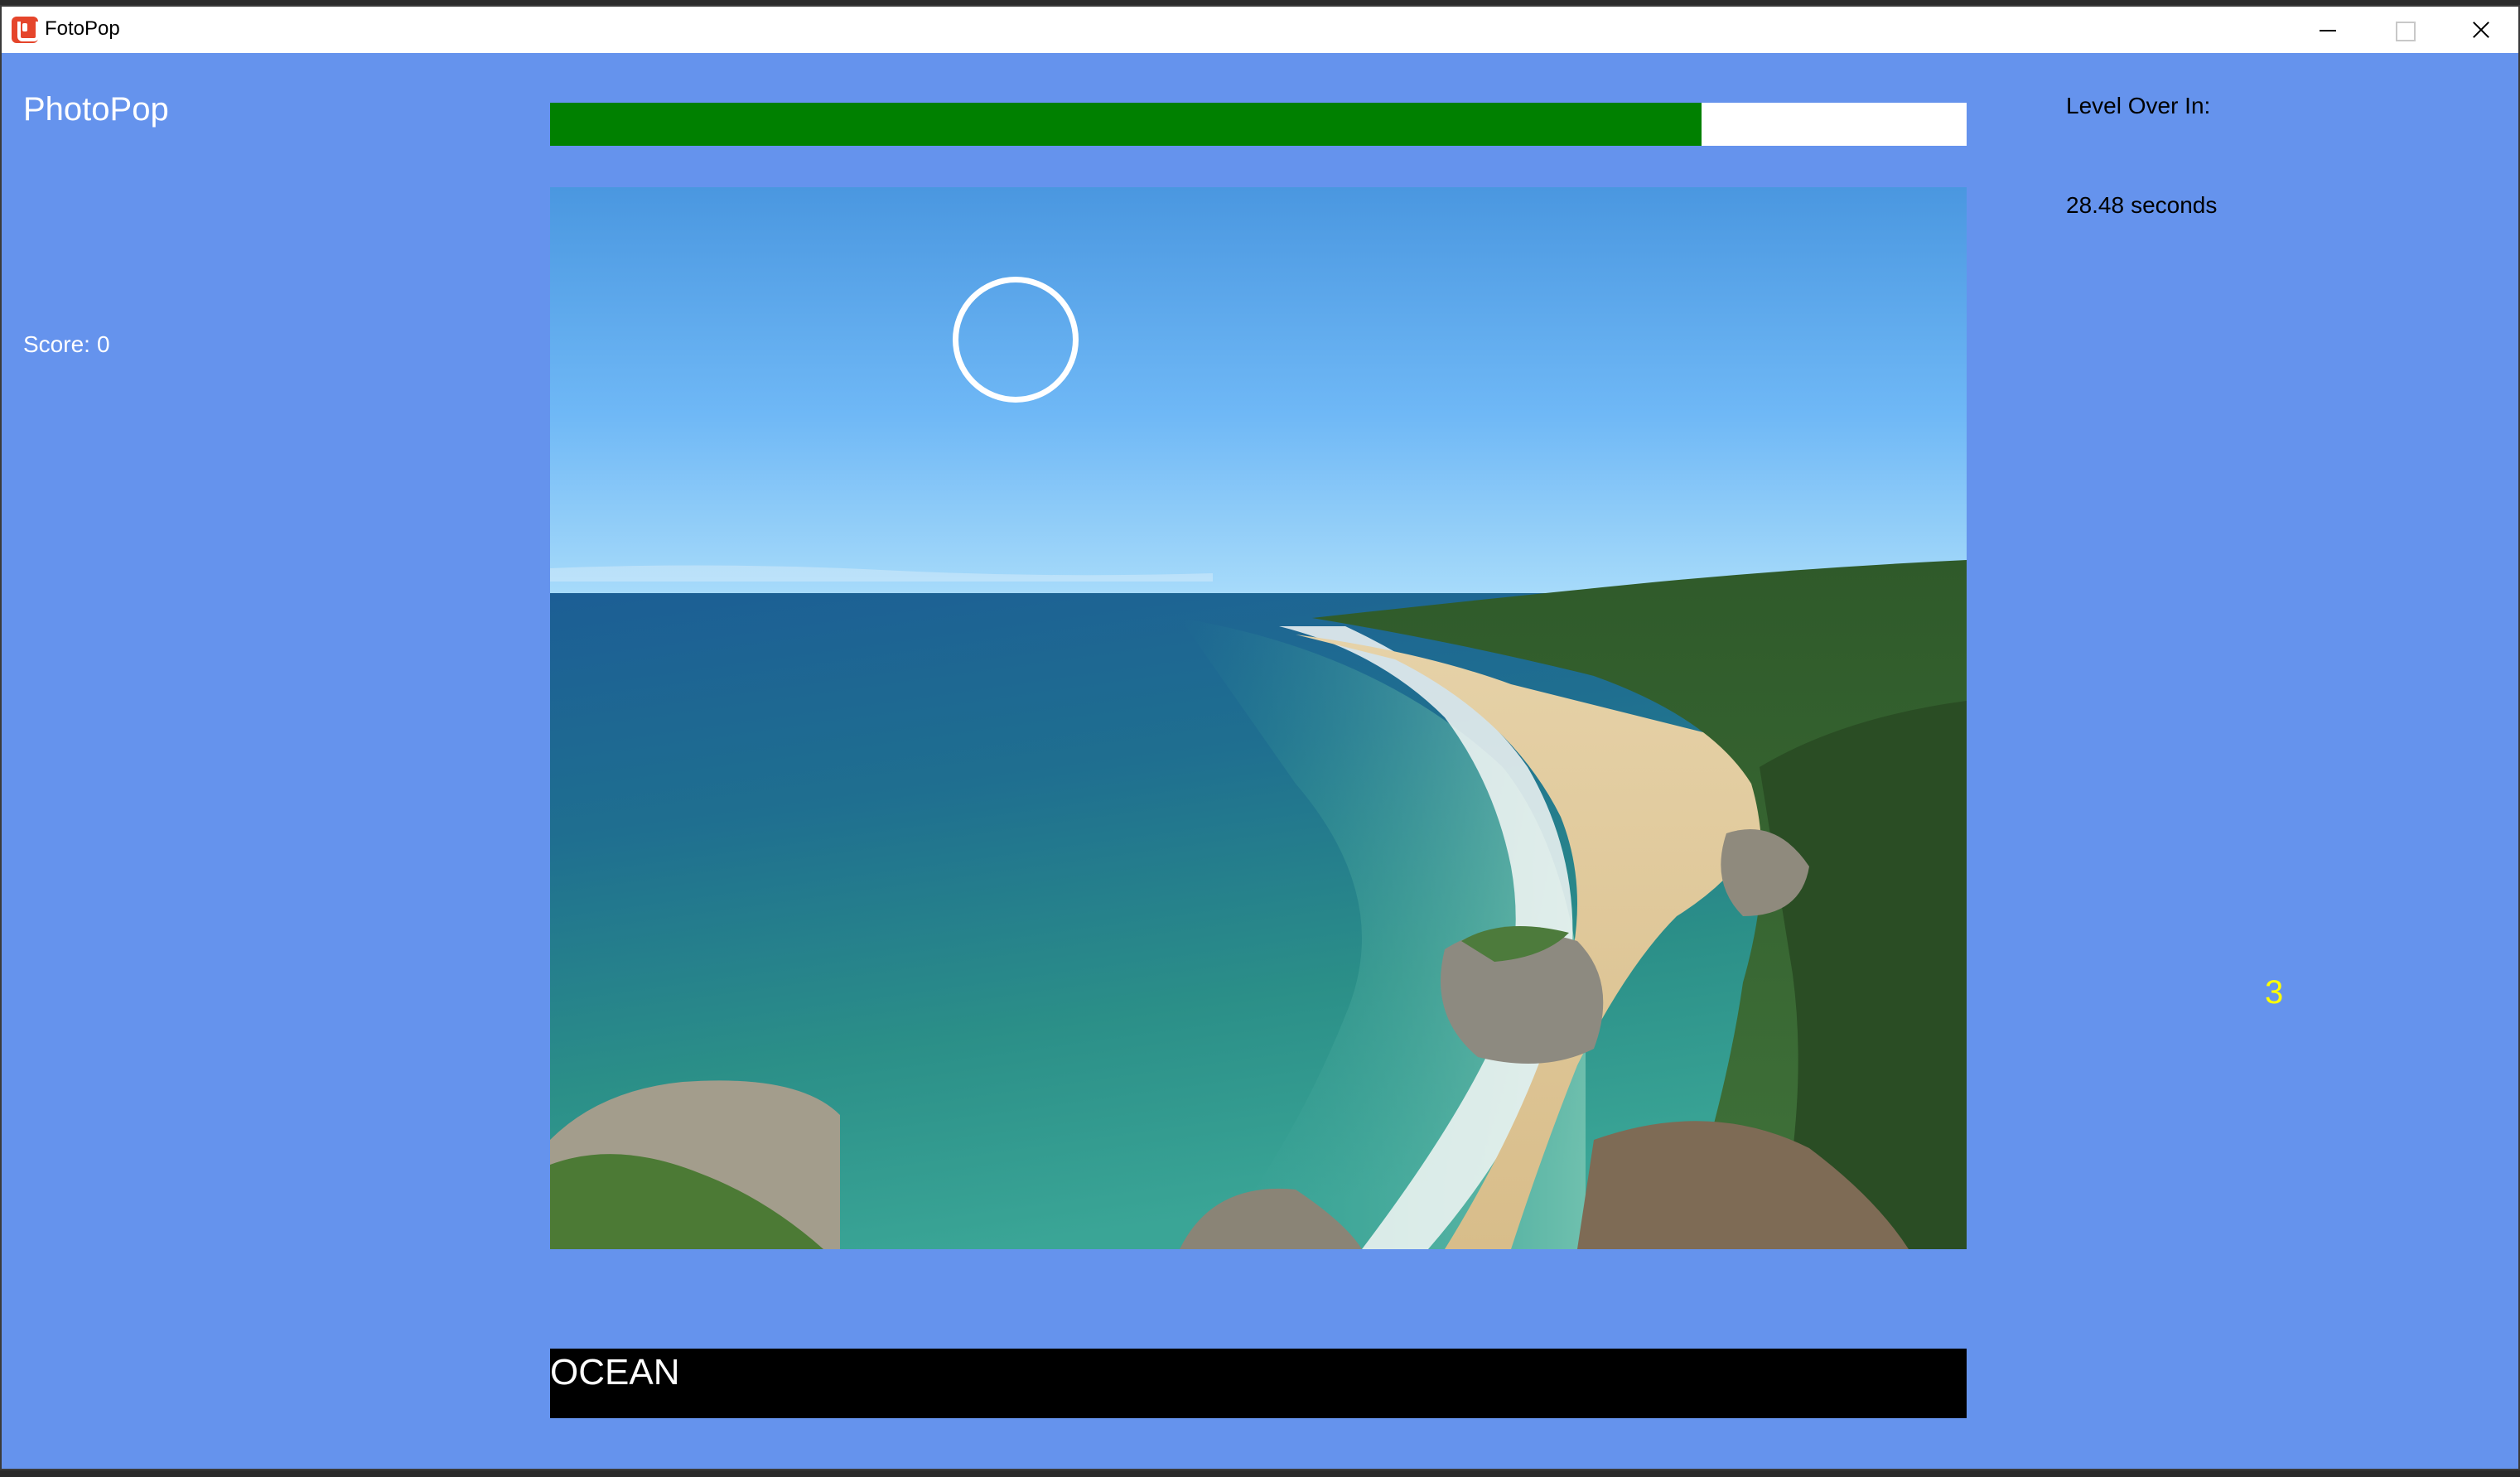  Describe the element at coordinates (103, 344) in the screenshot. I see `score-value: 0` at that location.